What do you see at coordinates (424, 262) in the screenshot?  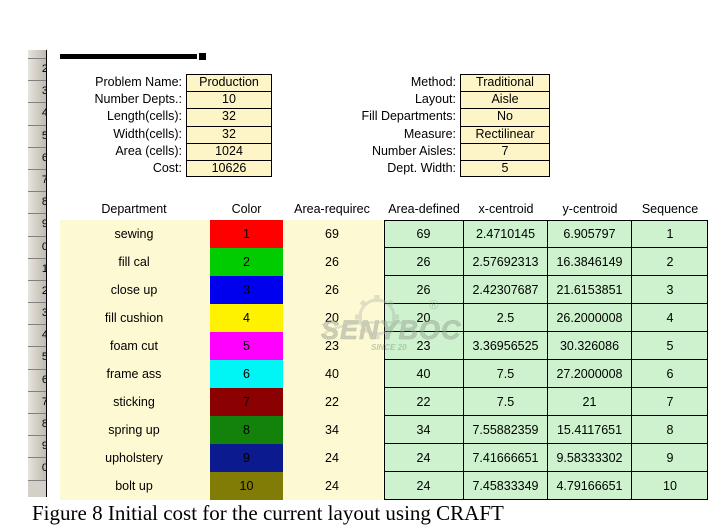 I see `cell-area-defined: 26` at bounding box center [424, 262].